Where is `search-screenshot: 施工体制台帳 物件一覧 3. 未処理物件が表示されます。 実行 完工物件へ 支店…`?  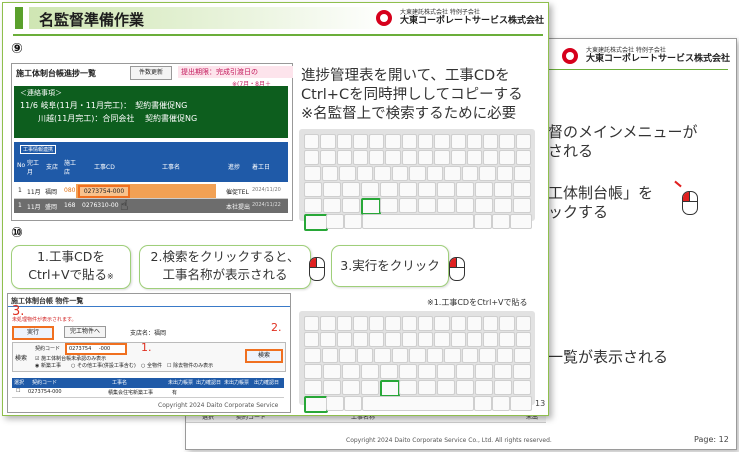 search-screenshot: 施工体制台帳 物件一覧 3. 未処理物件が表示されます。 実行 完工物件へ 支店… is located at coordinates (149, 353).